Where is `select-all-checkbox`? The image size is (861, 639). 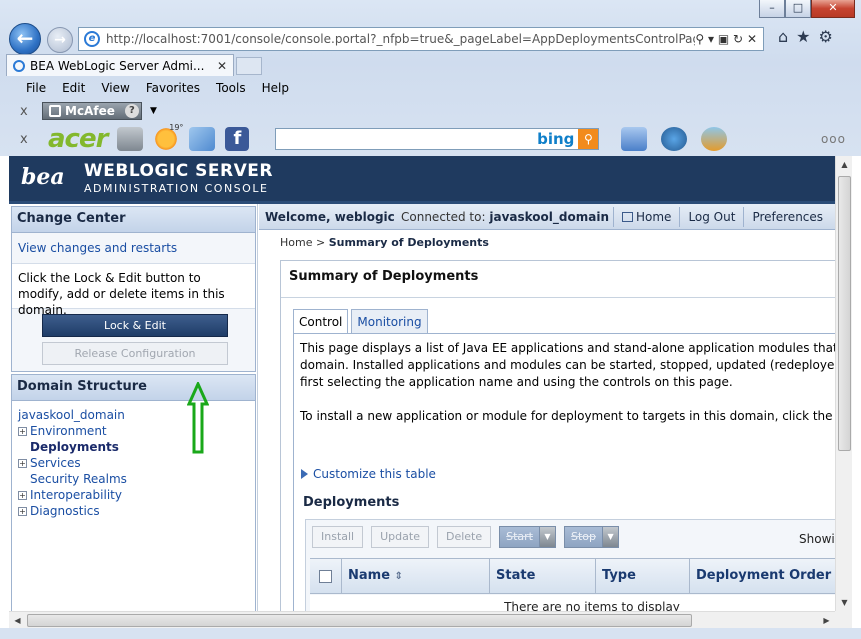
select-all-checkbox is located at coordinates (326, 576).